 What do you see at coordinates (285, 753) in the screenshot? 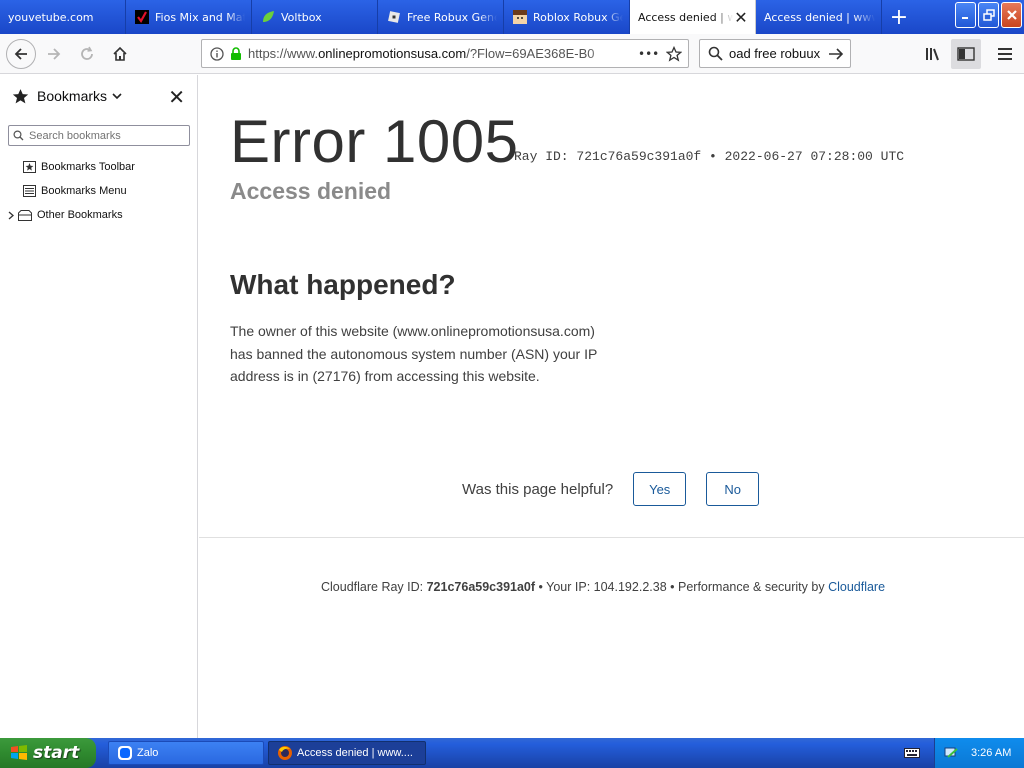
I see `firefox-icon` at bounding box center [285, 753].